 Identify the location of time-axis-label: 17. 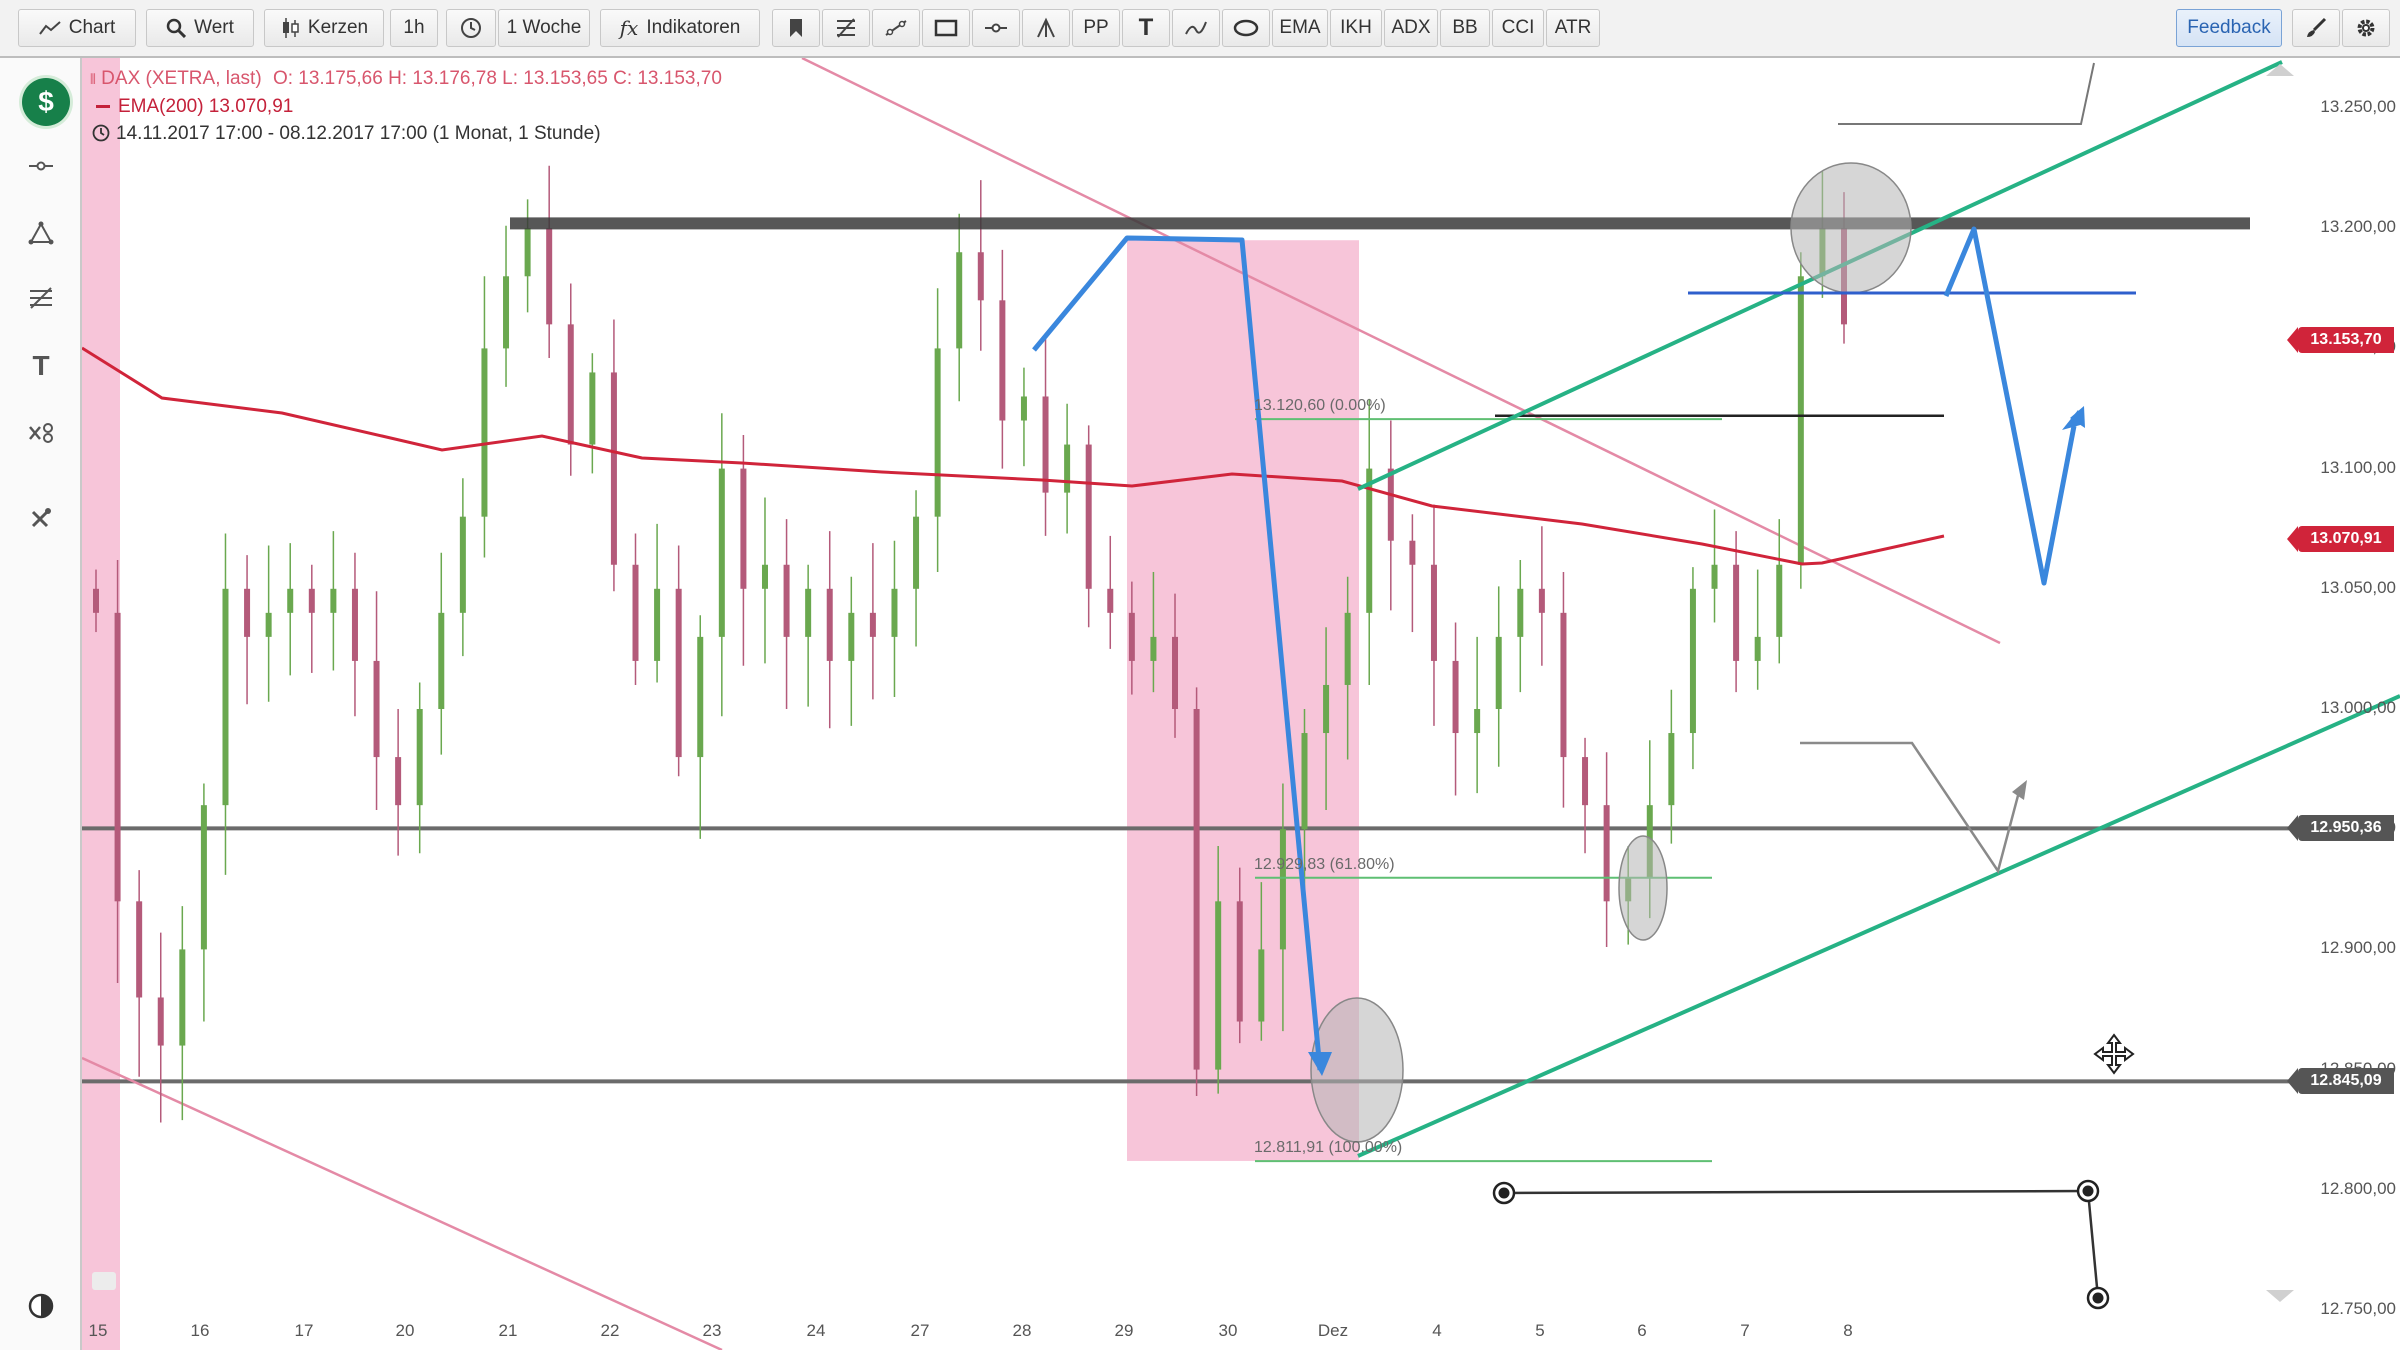
(304, 1330).